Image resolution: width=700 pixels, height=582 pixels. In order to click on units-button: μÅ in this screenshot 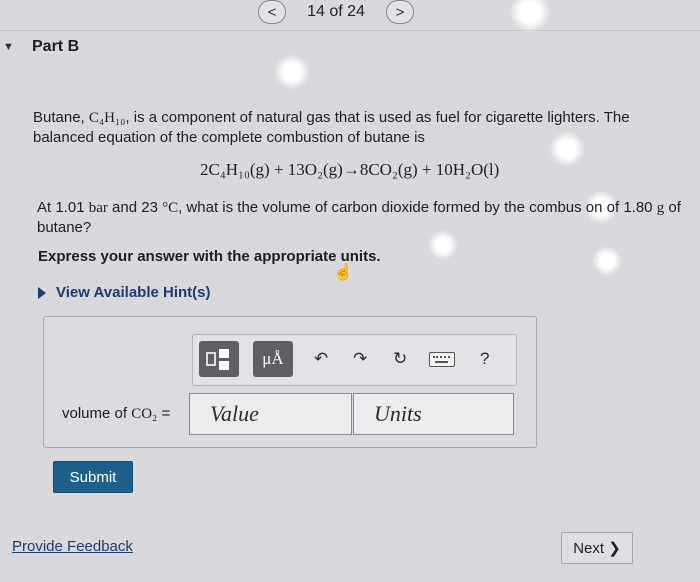, I will do `click(273, 359)`.